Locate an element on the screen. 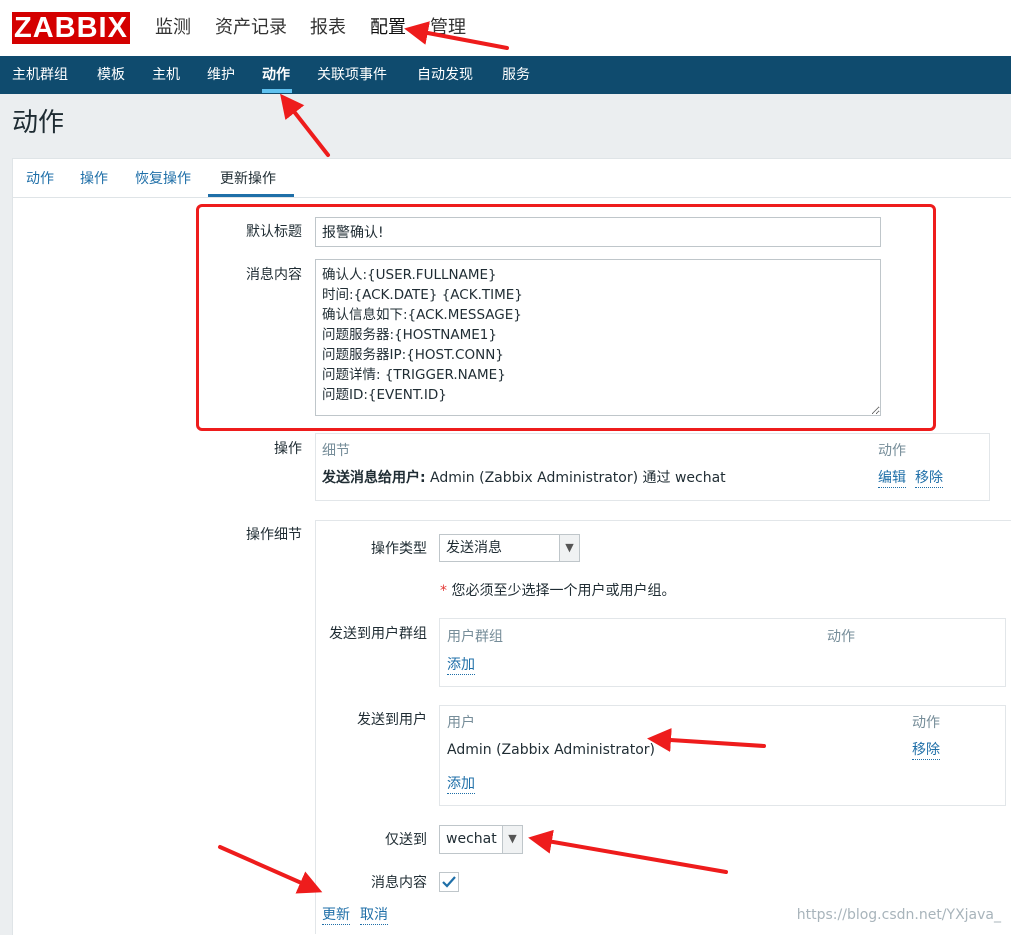 The width and height of the screenshot is (1011, 935). send-only-to-value: wechat is located at coordinates (471, 839).